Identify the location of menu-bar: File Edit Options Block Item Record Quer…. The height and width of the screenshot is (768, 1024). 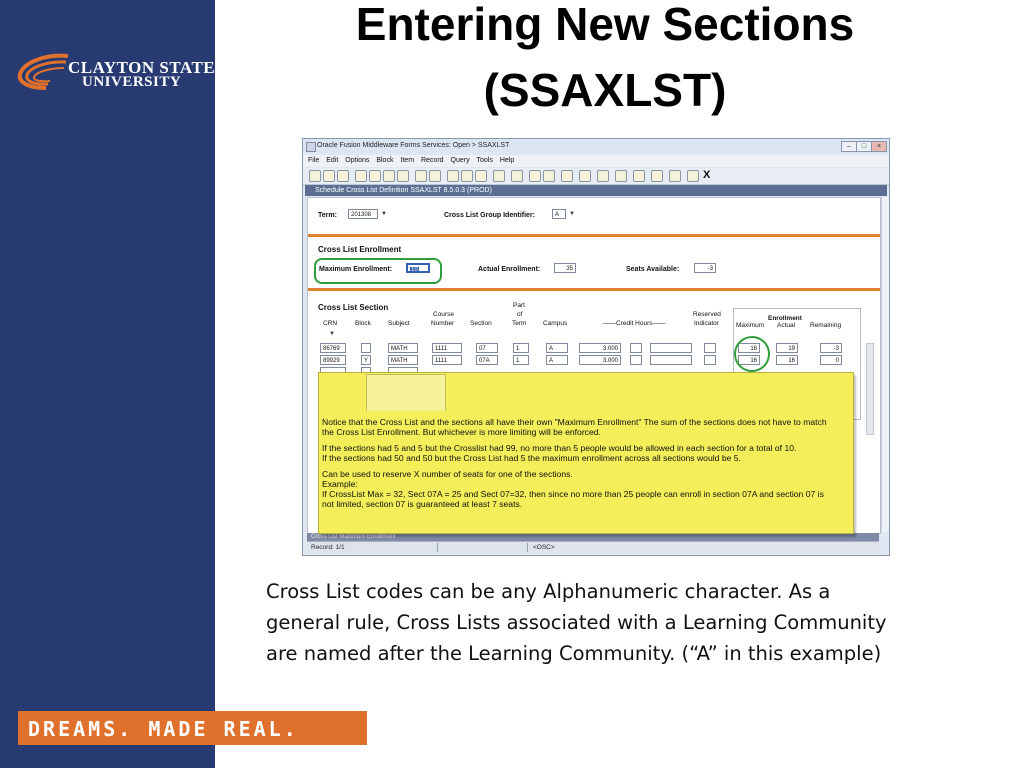
(596, 161).